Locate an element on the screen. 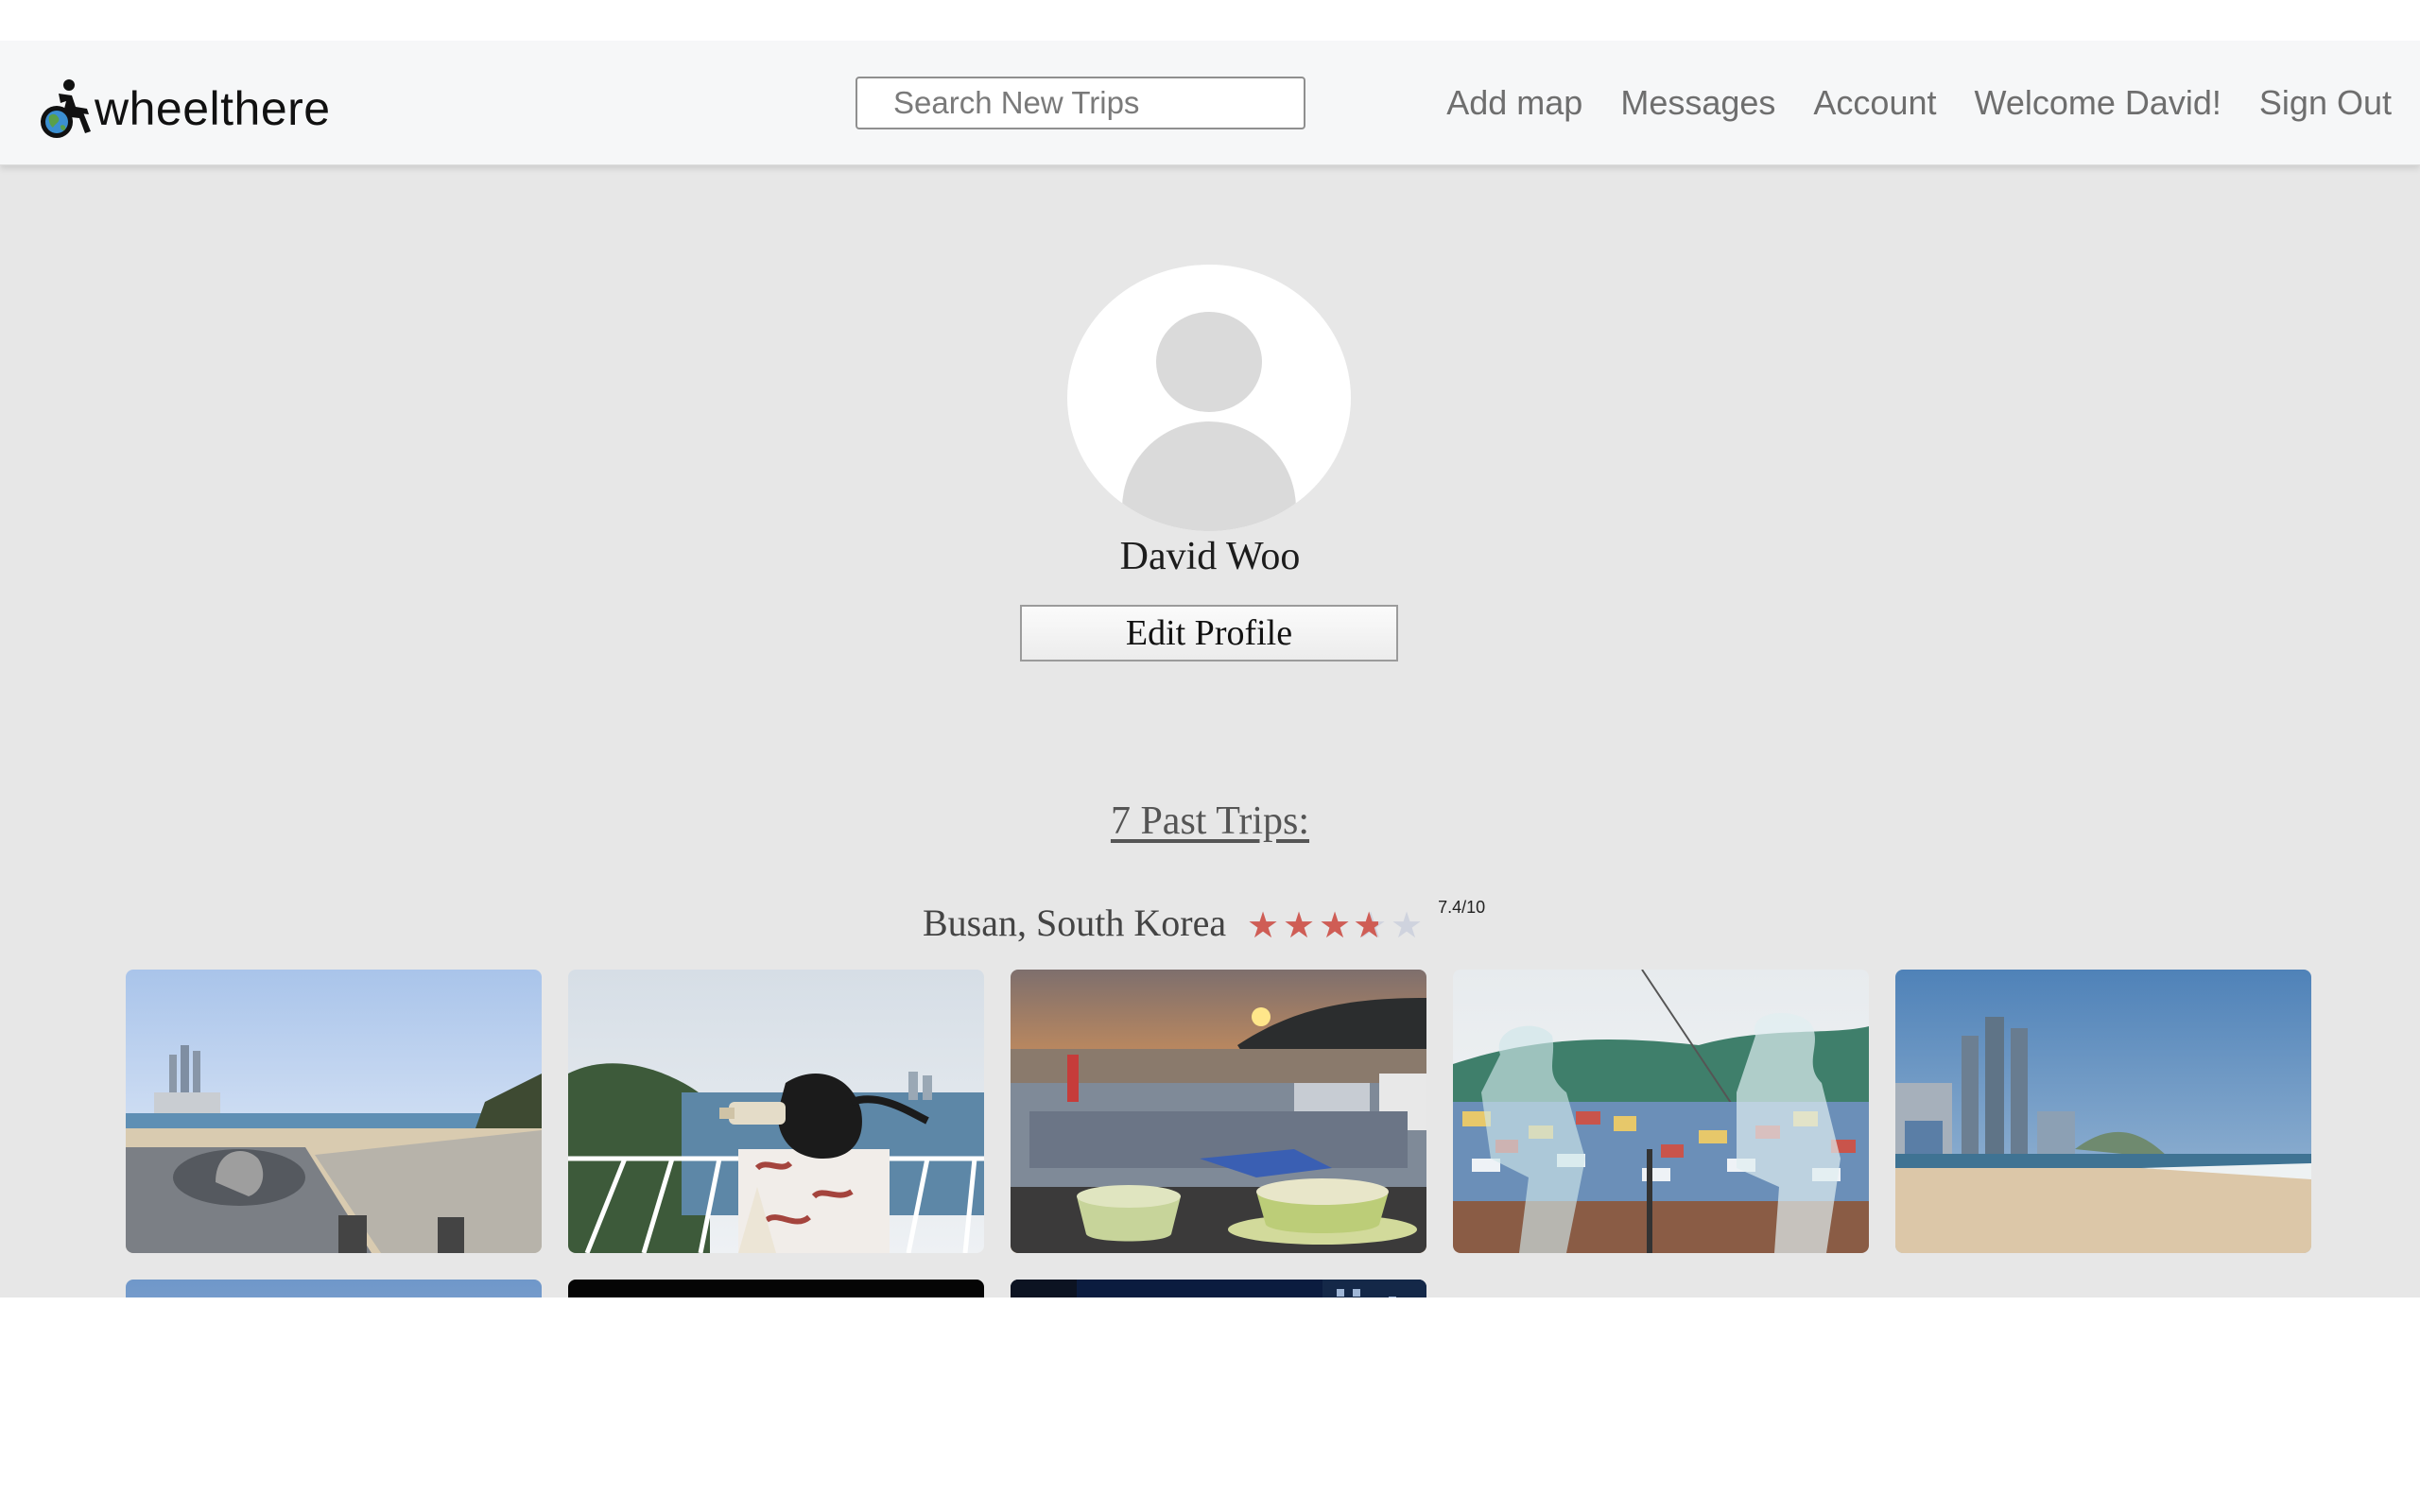  village-sculpture-photo is located at coordinates (1661, 1111).